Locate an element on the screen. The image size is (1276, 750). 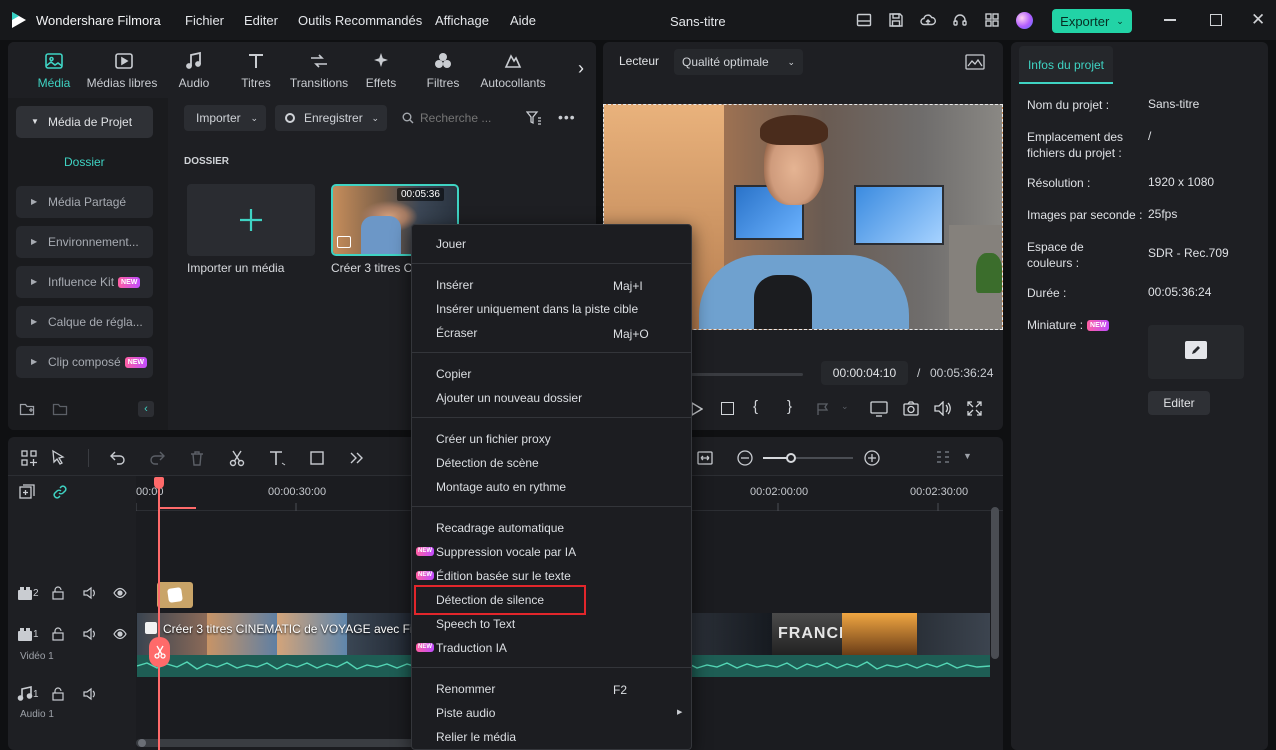
ctx-relink-media: Relier le média is located at coordinates (476, 737).